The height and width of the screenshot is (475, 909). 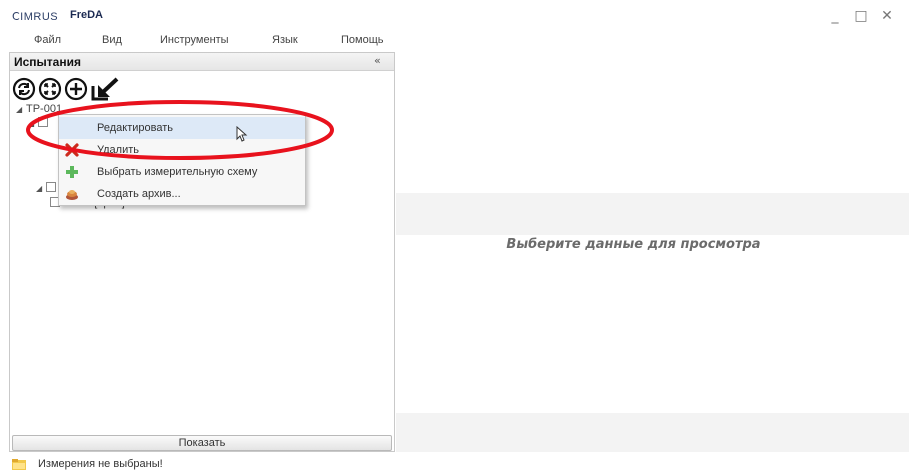 I want to click on add-scheme-icon, so click(x=72, y=172).